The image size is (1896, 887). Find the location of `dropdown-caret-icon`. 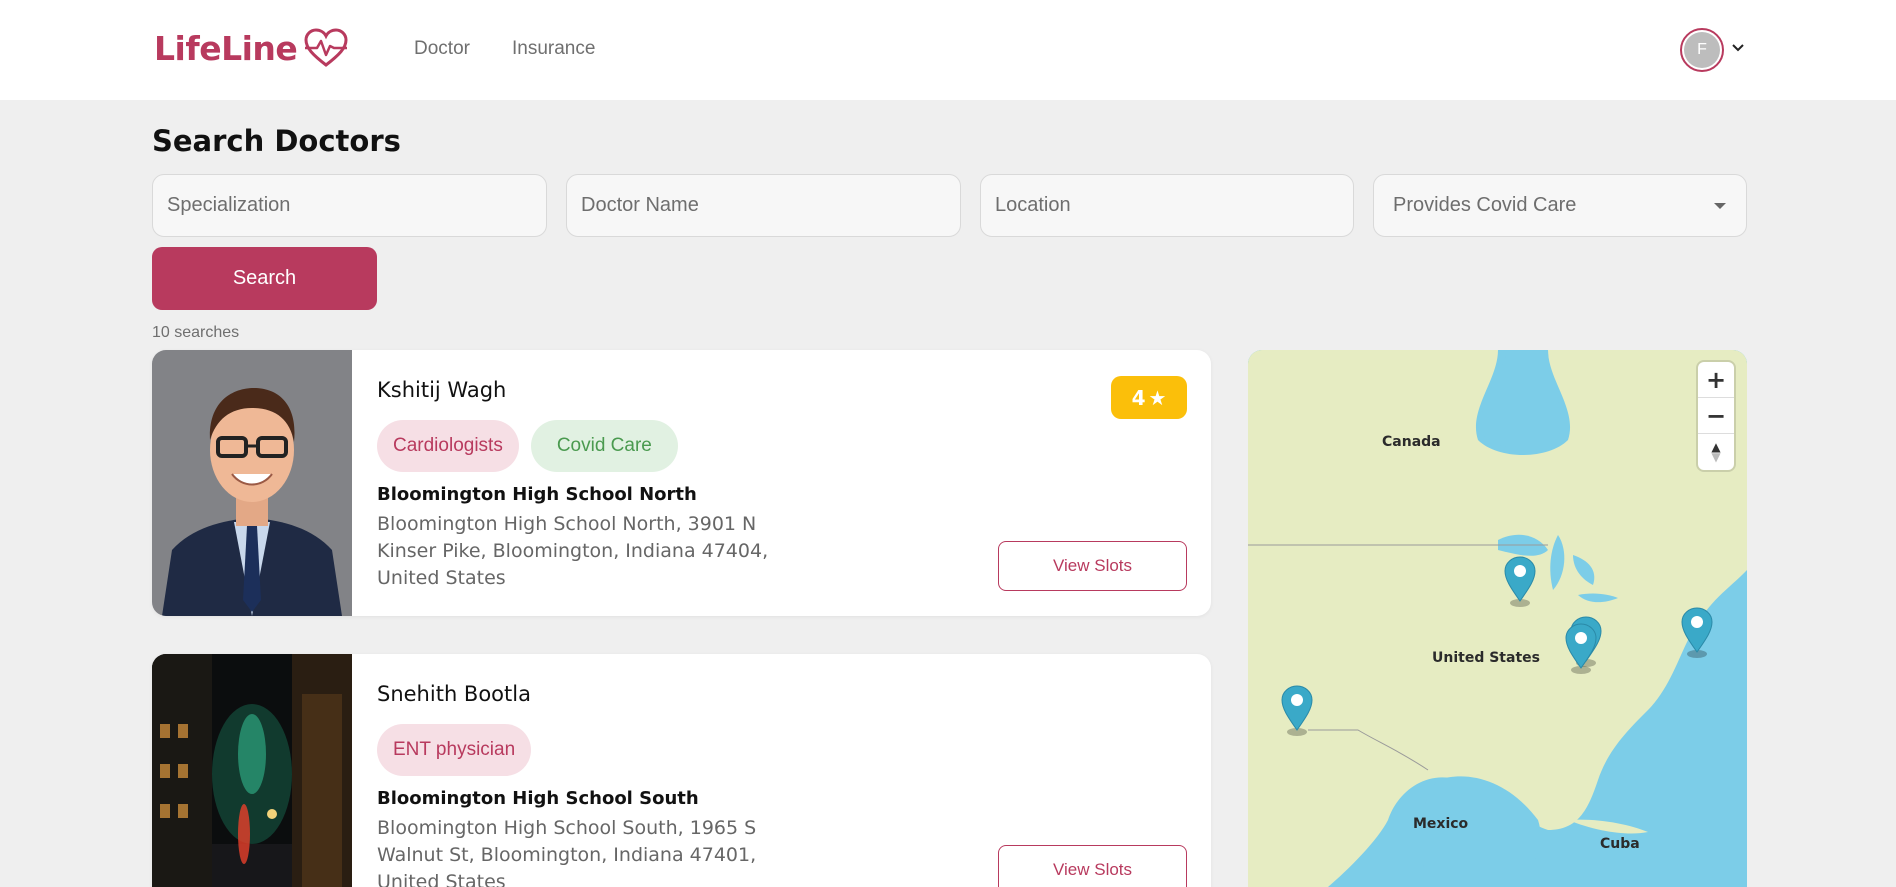

dropdown-caret-icon is located at coordinates (1720, 205).